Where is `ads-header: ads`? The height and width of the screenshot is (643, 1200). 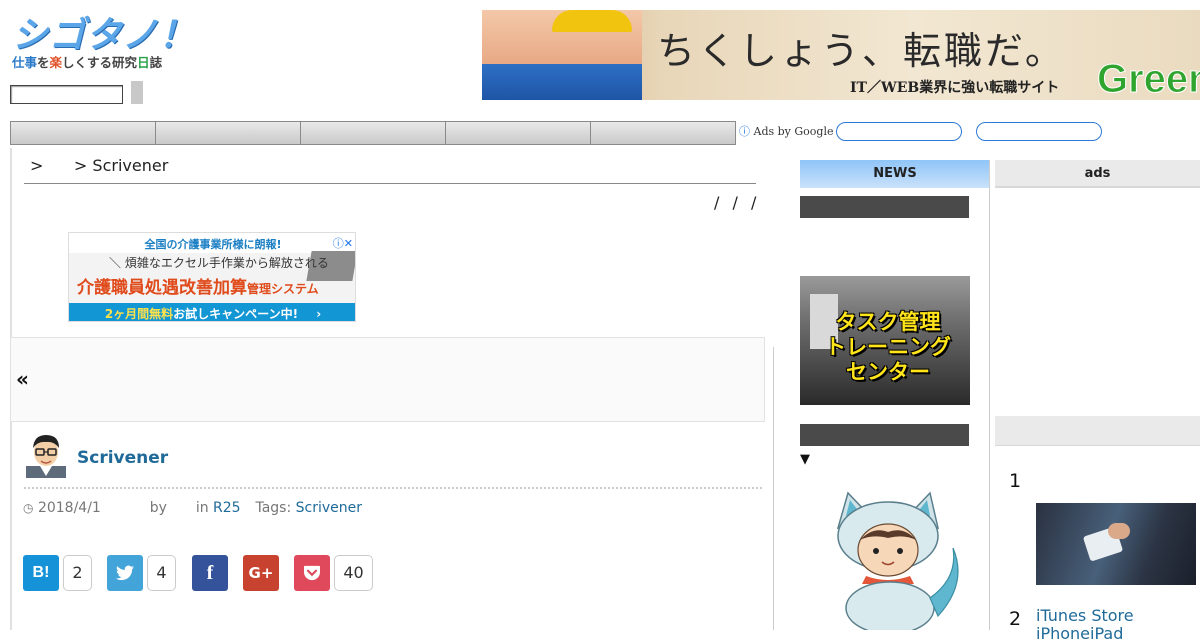
ads-header: ads is located at coordinates (1097, 174).